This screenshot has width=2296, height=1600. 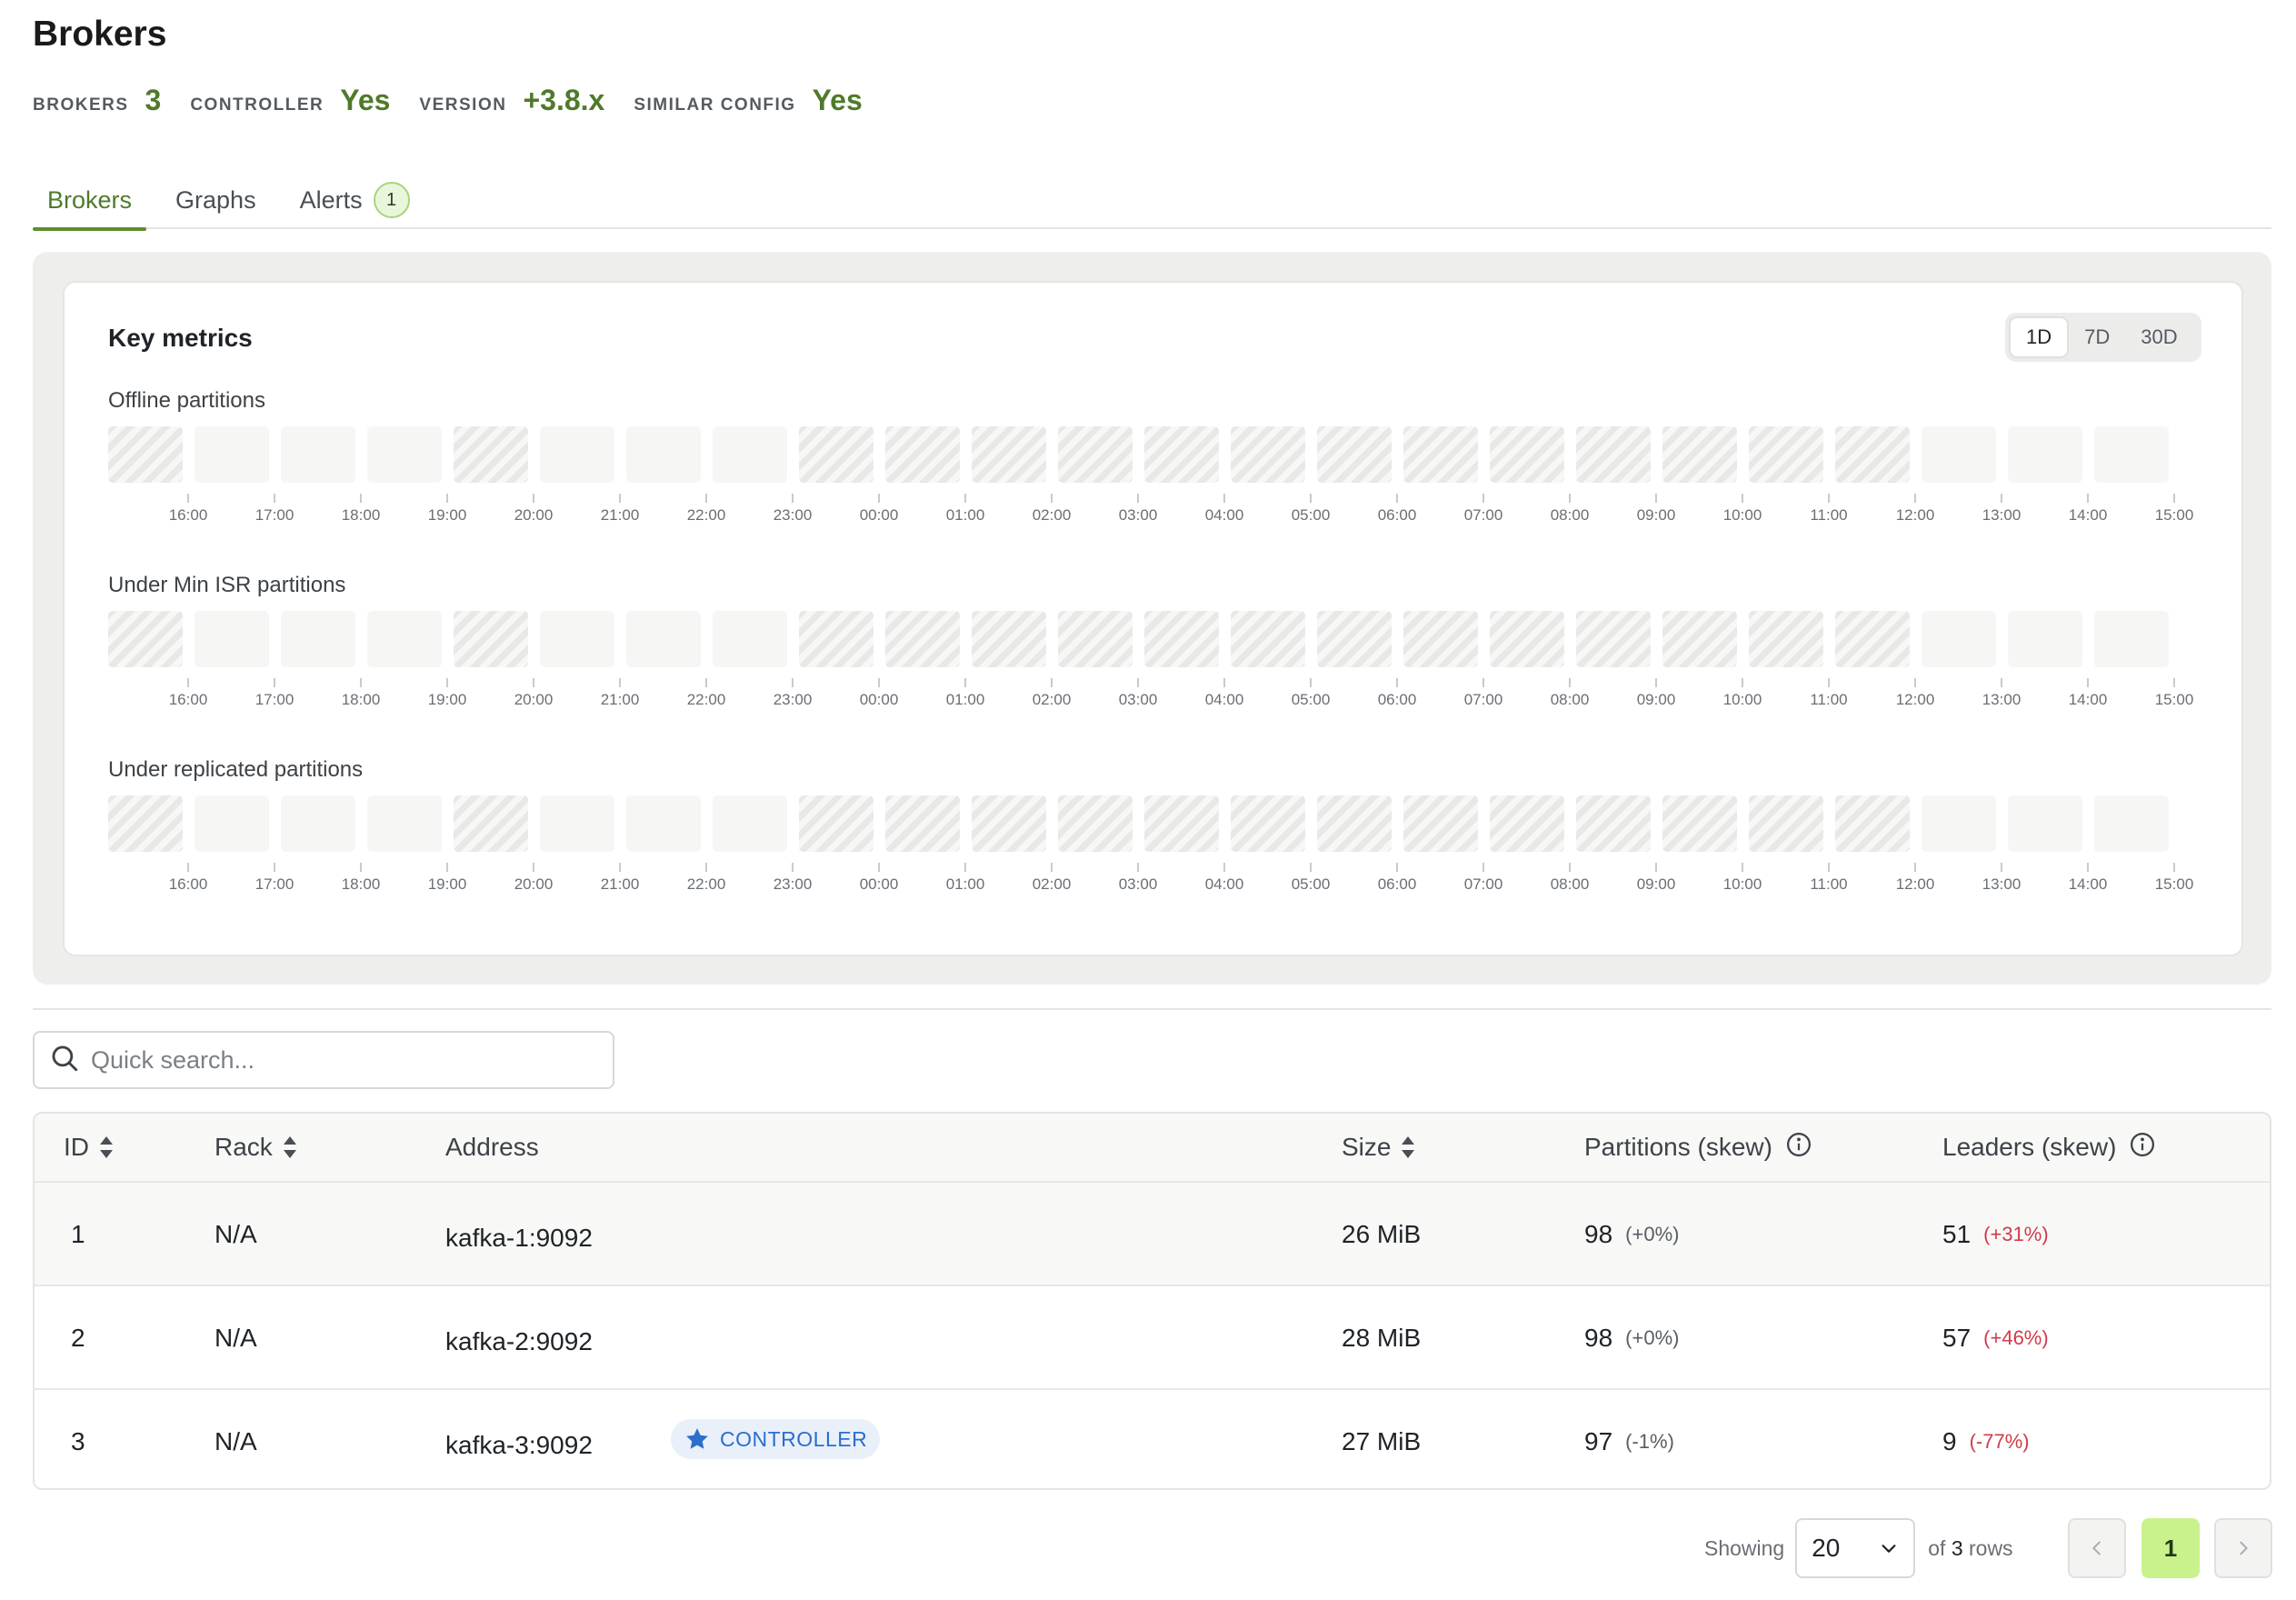 What do you see at coordinates (1379, 1147) in the screenshot?
I see `column-header-size: Size` at bounding box center [1379, 1147].